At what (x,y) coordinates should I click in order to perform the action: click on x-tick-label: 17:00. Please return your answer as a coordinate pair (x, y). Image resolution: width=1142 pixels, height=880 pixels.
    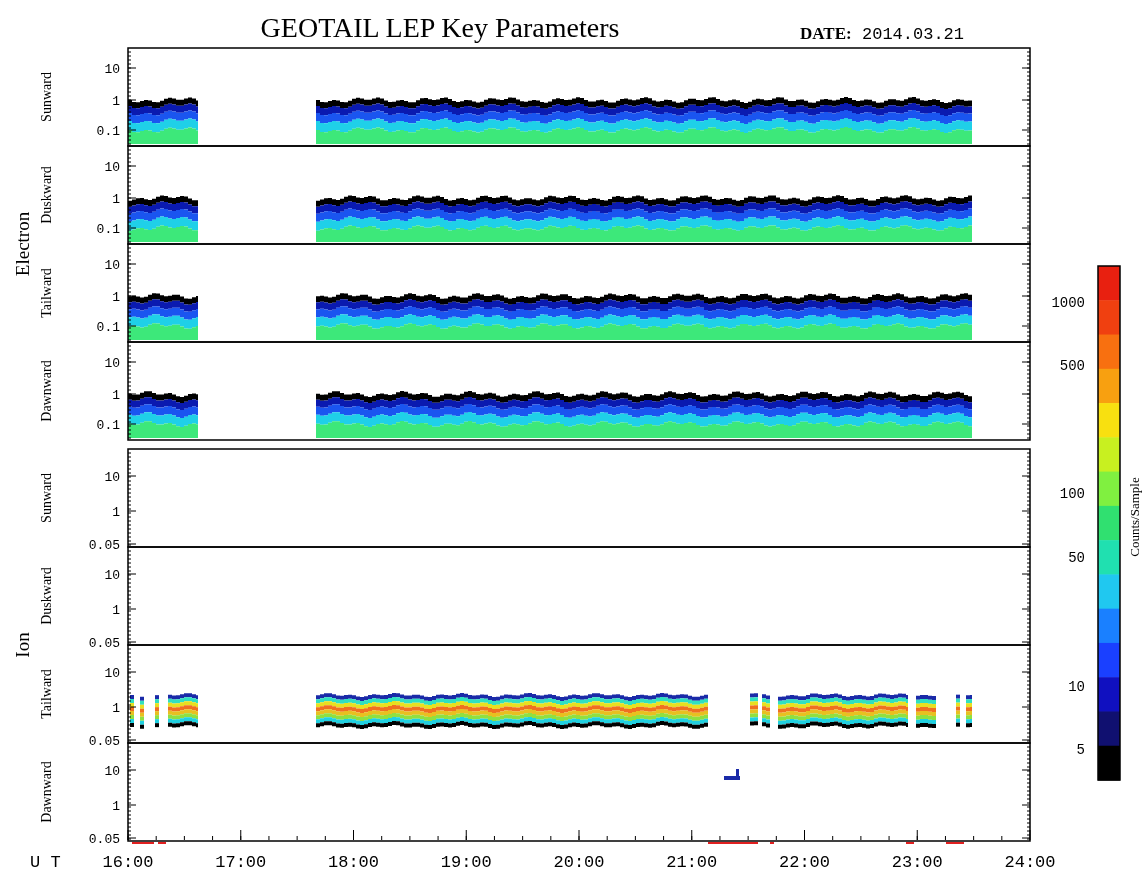
    Looking at the image, I should click on (241, 862).